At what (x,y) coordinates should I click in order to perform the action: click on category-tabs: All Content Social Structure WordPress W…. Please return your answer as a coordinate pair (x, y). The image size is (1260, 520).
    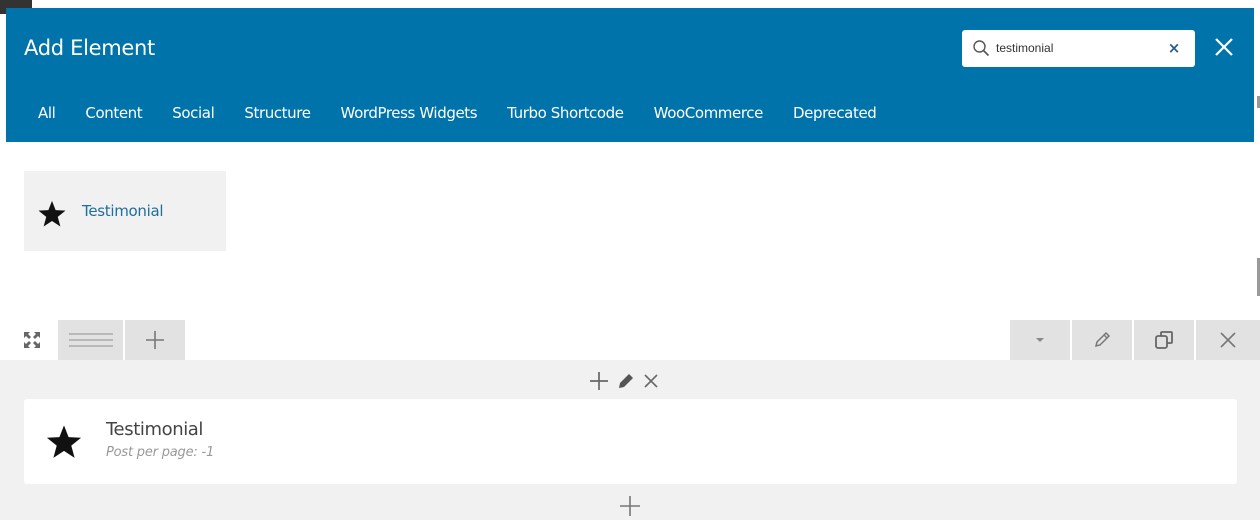
    Looking at the image, I should click on (472, 116).